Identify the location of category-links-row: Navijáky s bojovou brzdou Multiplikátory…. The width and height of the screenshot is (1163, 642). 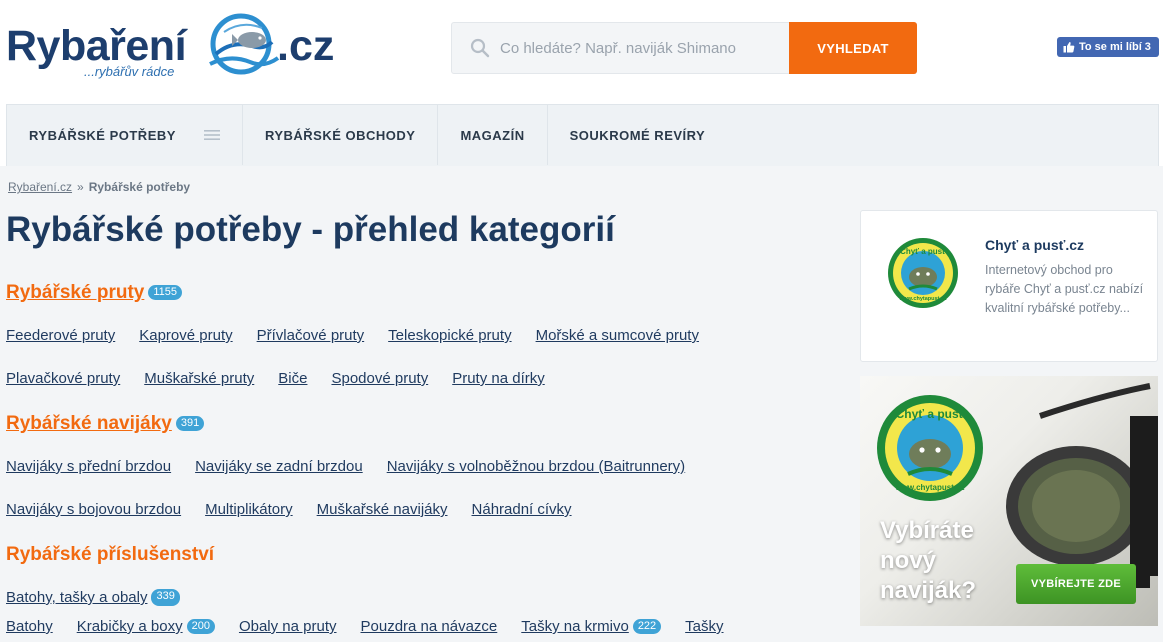
(301, 509).